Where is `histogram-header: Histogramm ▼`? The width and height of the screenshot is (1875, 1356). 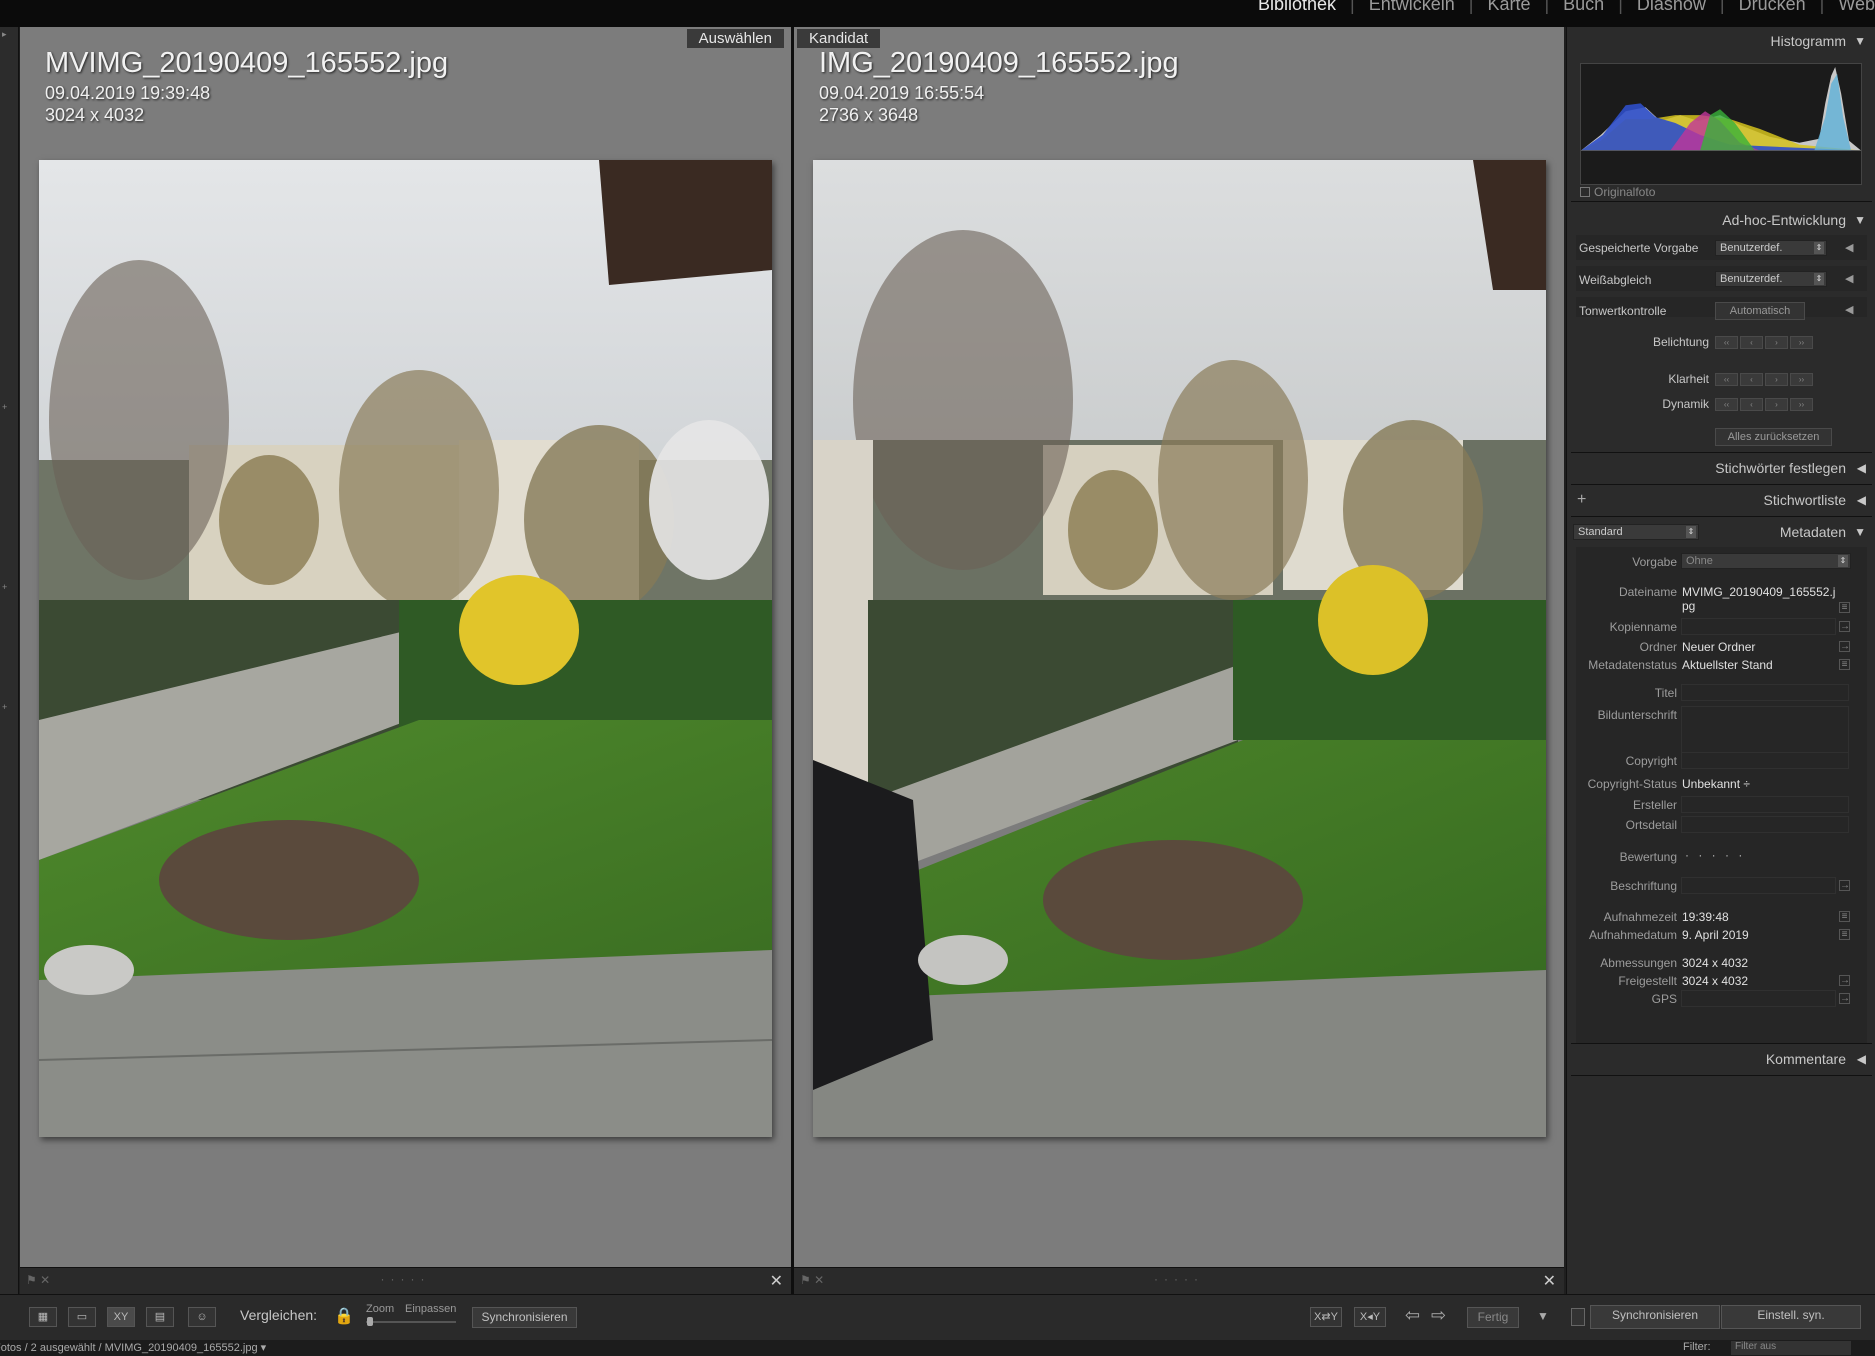
histogram-header: Histogramm ▼ is located at coordinates (1721, 41).